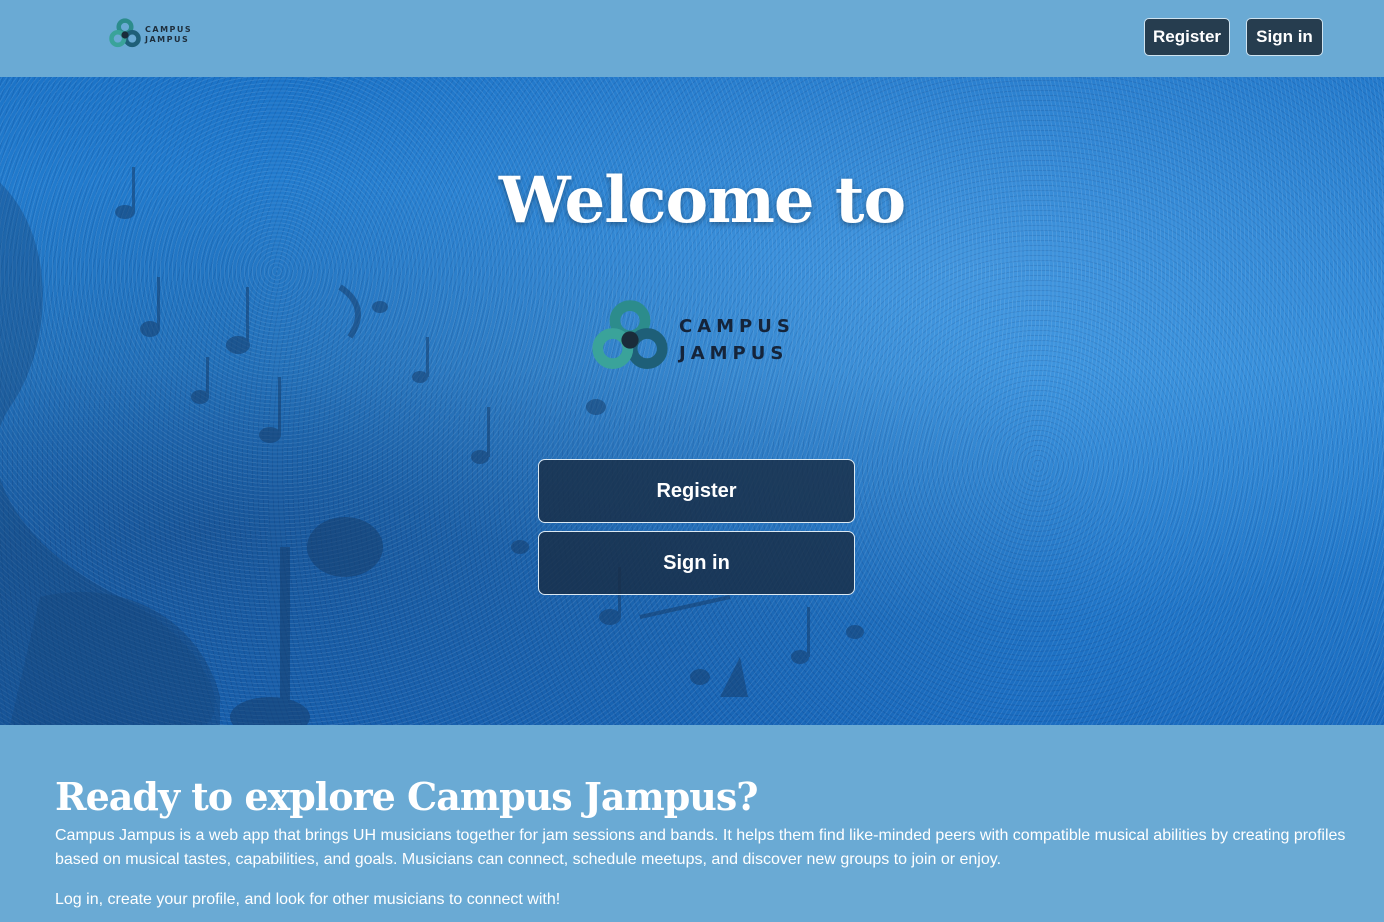  What do you see at coordinates (692, 38) in the screenshot?
I see `navbar: CAMPUS JAMPUS Register Sign in` at bounding box center [692, 38].